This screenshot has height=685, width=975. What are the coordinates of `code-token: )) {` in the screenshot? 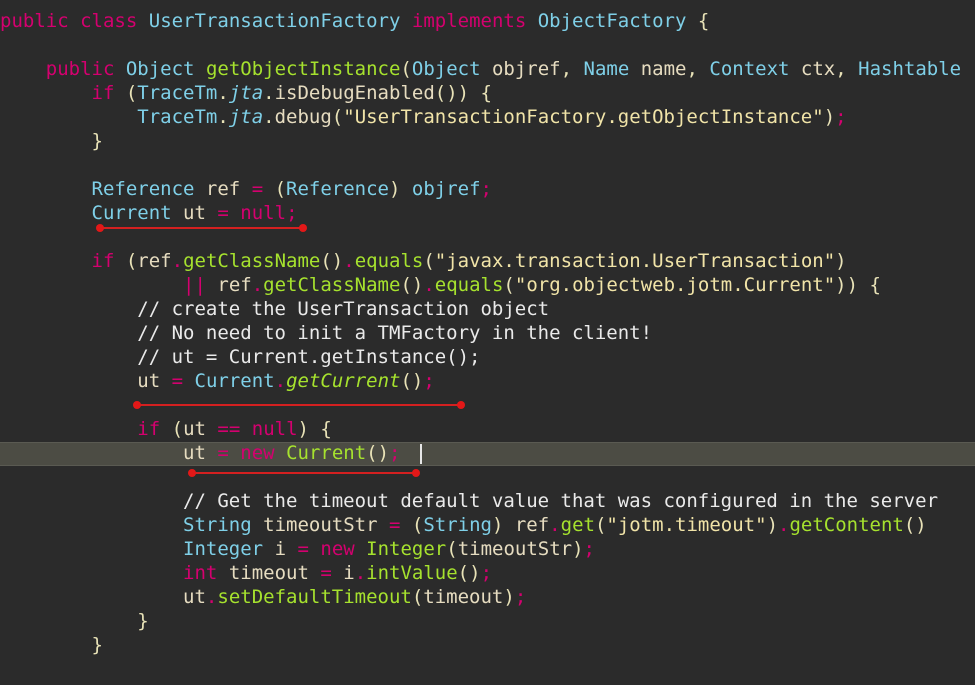 It's located at (858, 285).